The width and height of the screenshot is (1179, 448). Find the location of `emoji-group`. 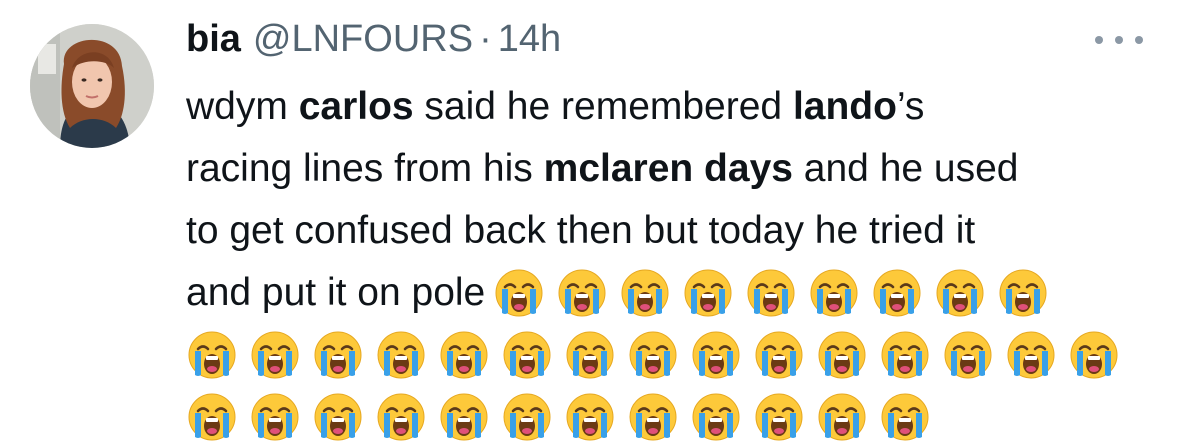

emoji-group is located at coordinates (776, 293).